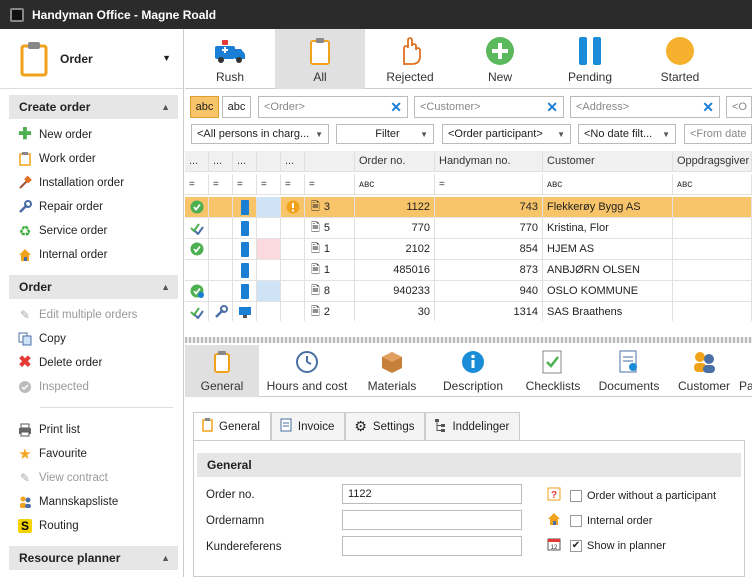  What do you see at coordinates (93, 558) in the screenshot?
I see `section-resource-planner: Resource planner ▲` at bounding box center [93, 558].